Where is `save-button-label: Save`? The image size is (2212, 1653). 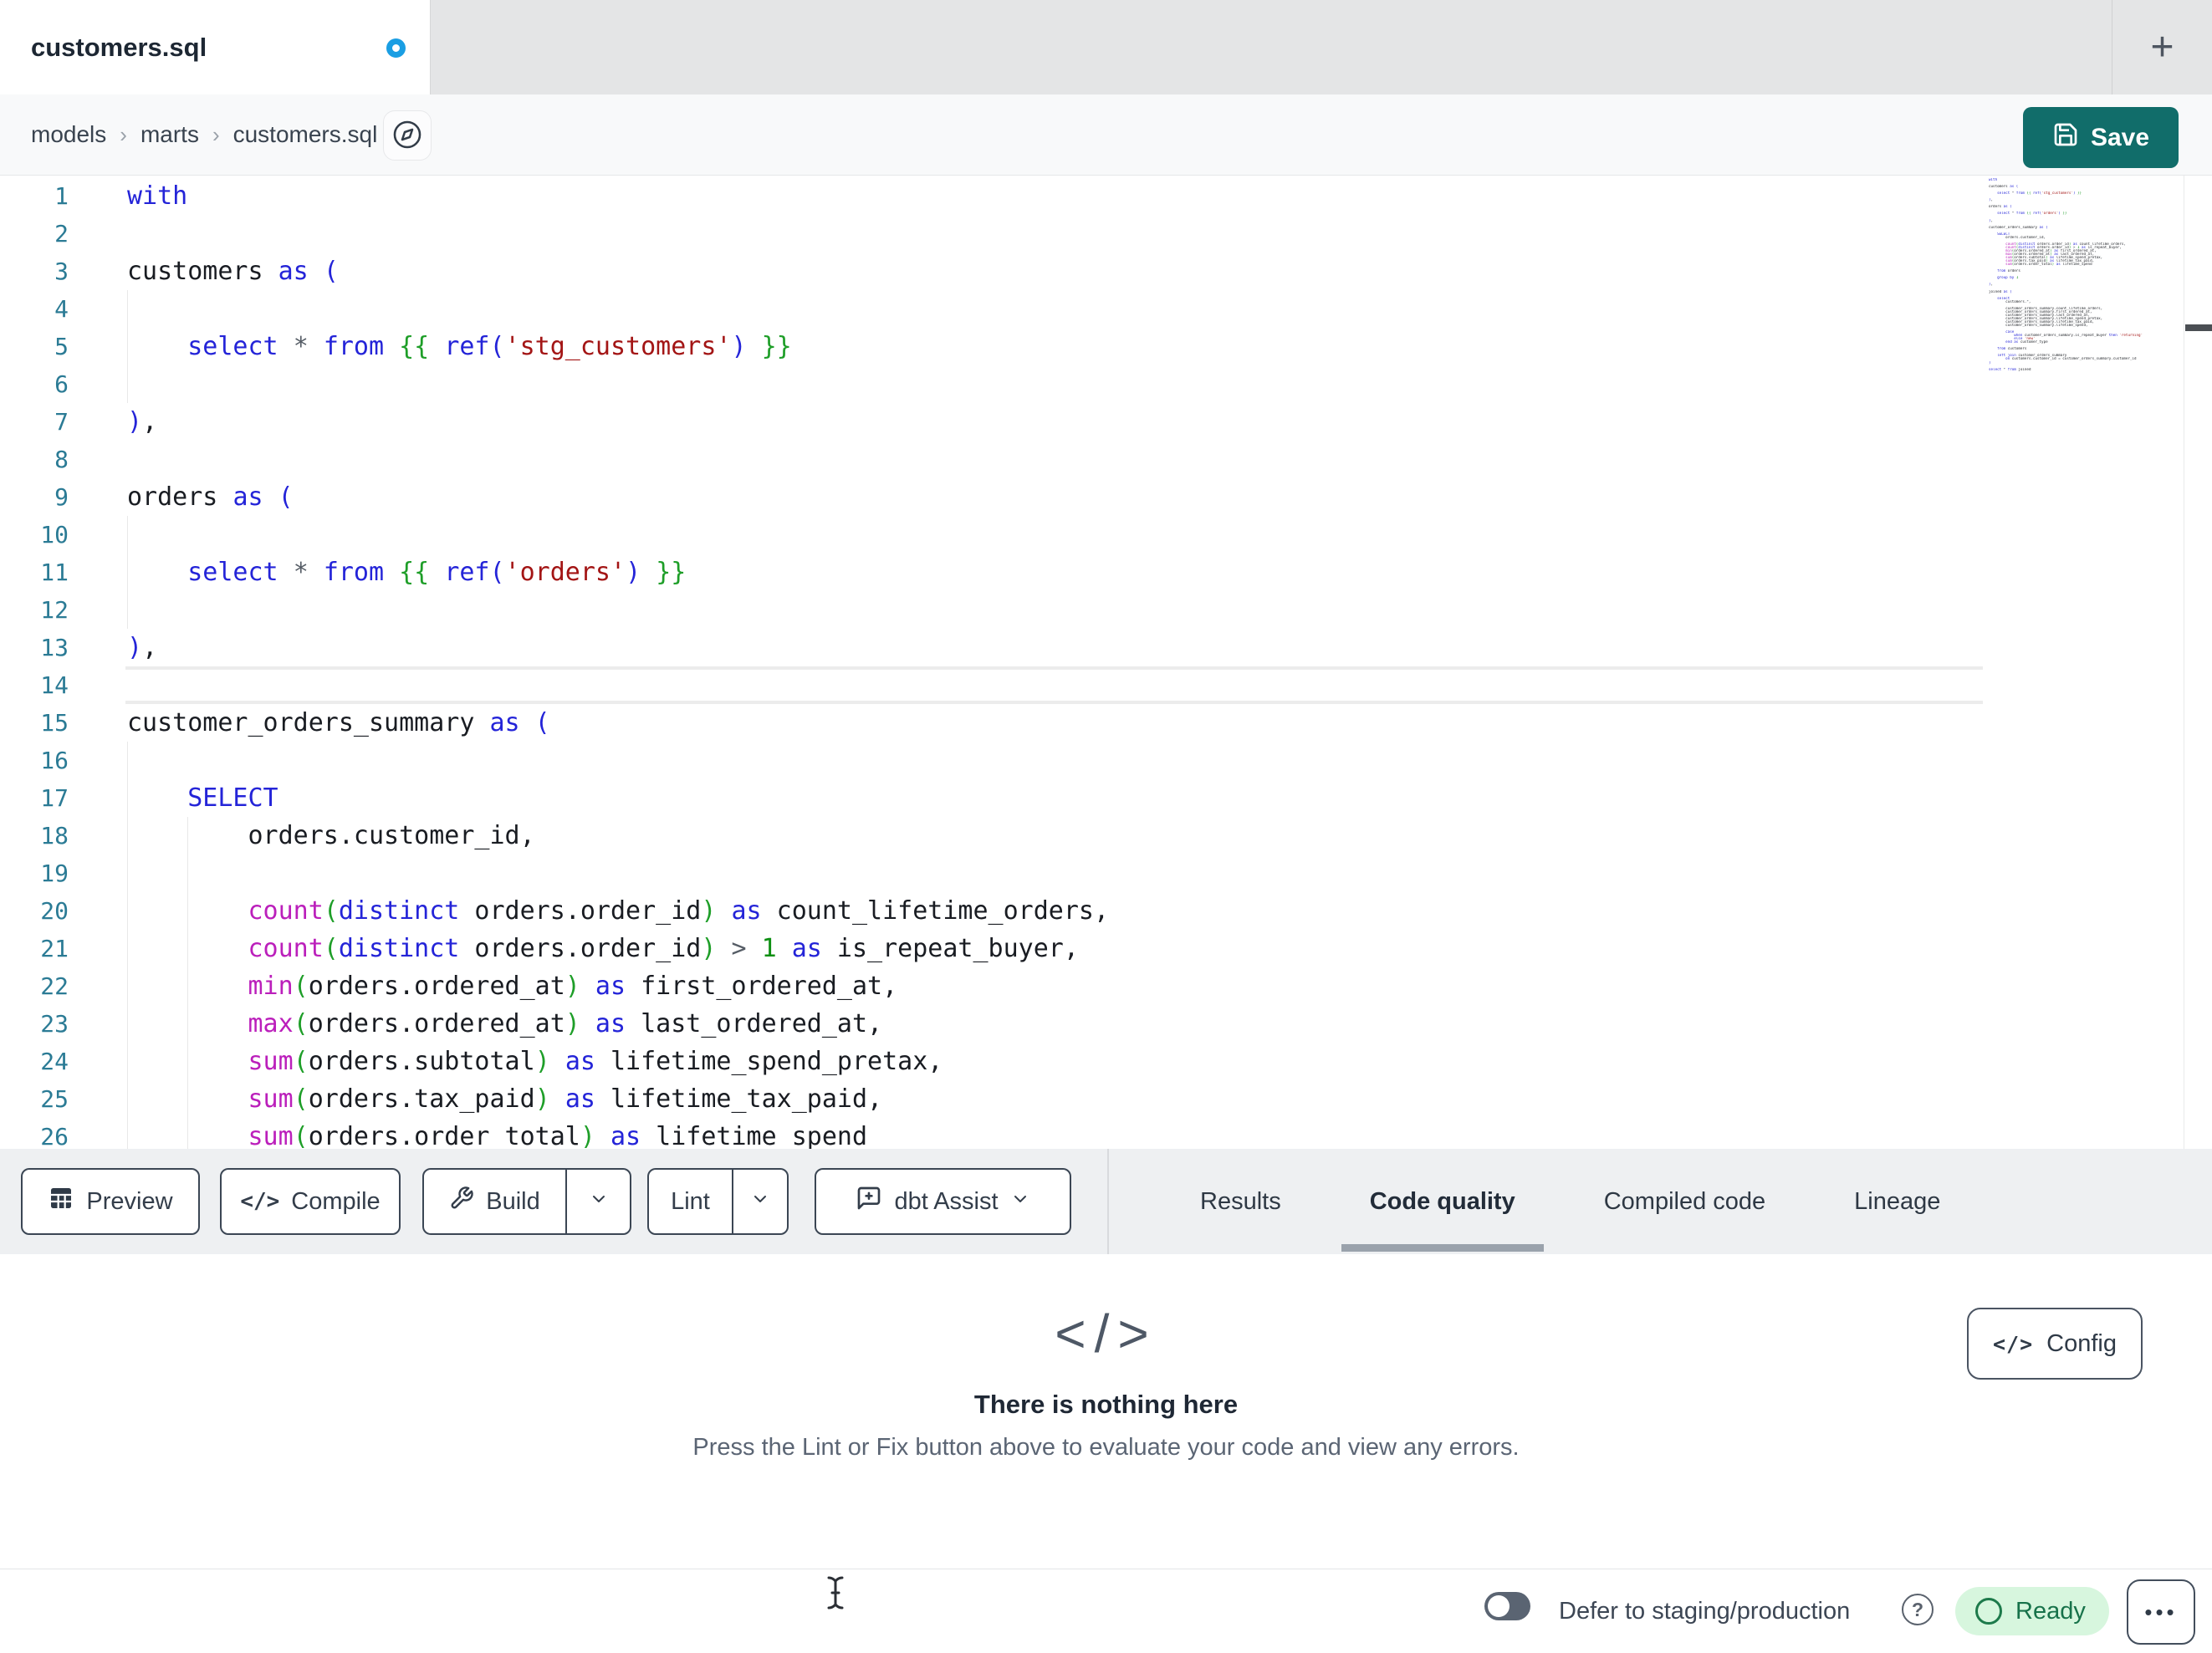
save-button-label: Save is located at coordinates (2120, 137).